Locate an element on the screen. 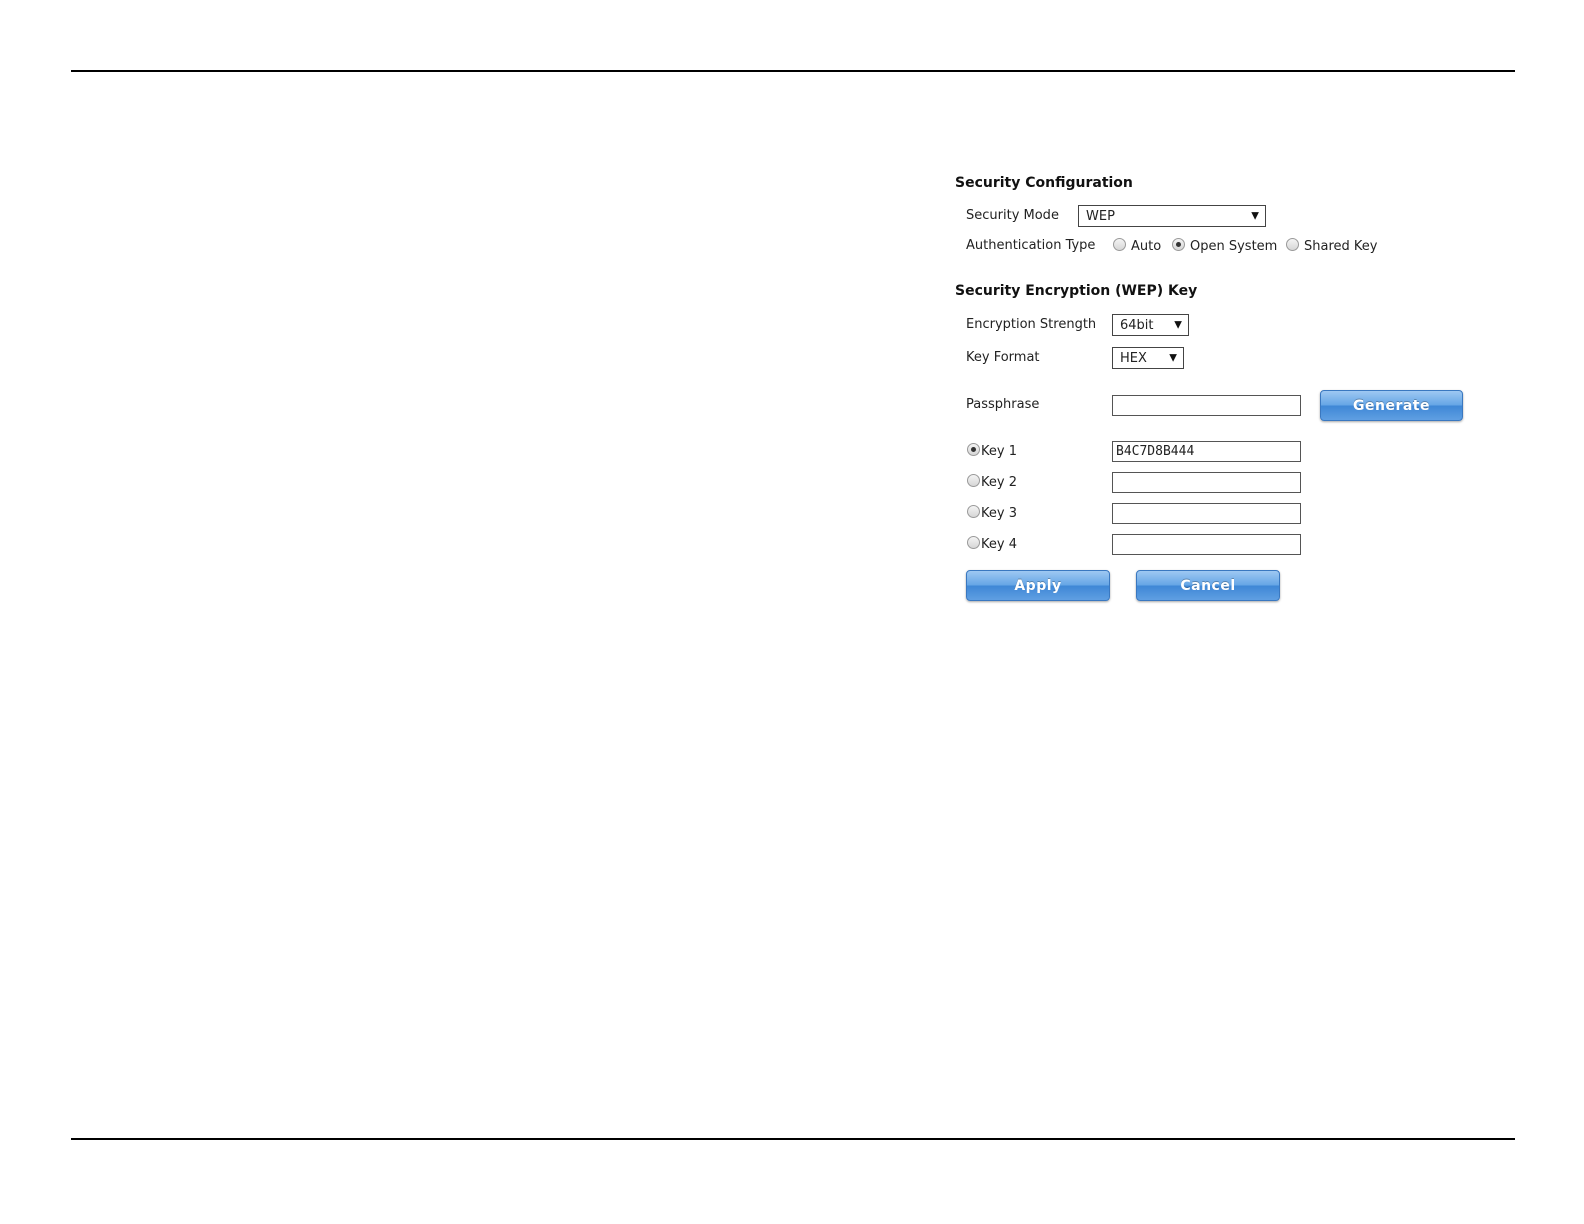 This screenshot has height=1224, width=1584. authentication-type-label: Authentication Type is located at coordinates (1031, 245).